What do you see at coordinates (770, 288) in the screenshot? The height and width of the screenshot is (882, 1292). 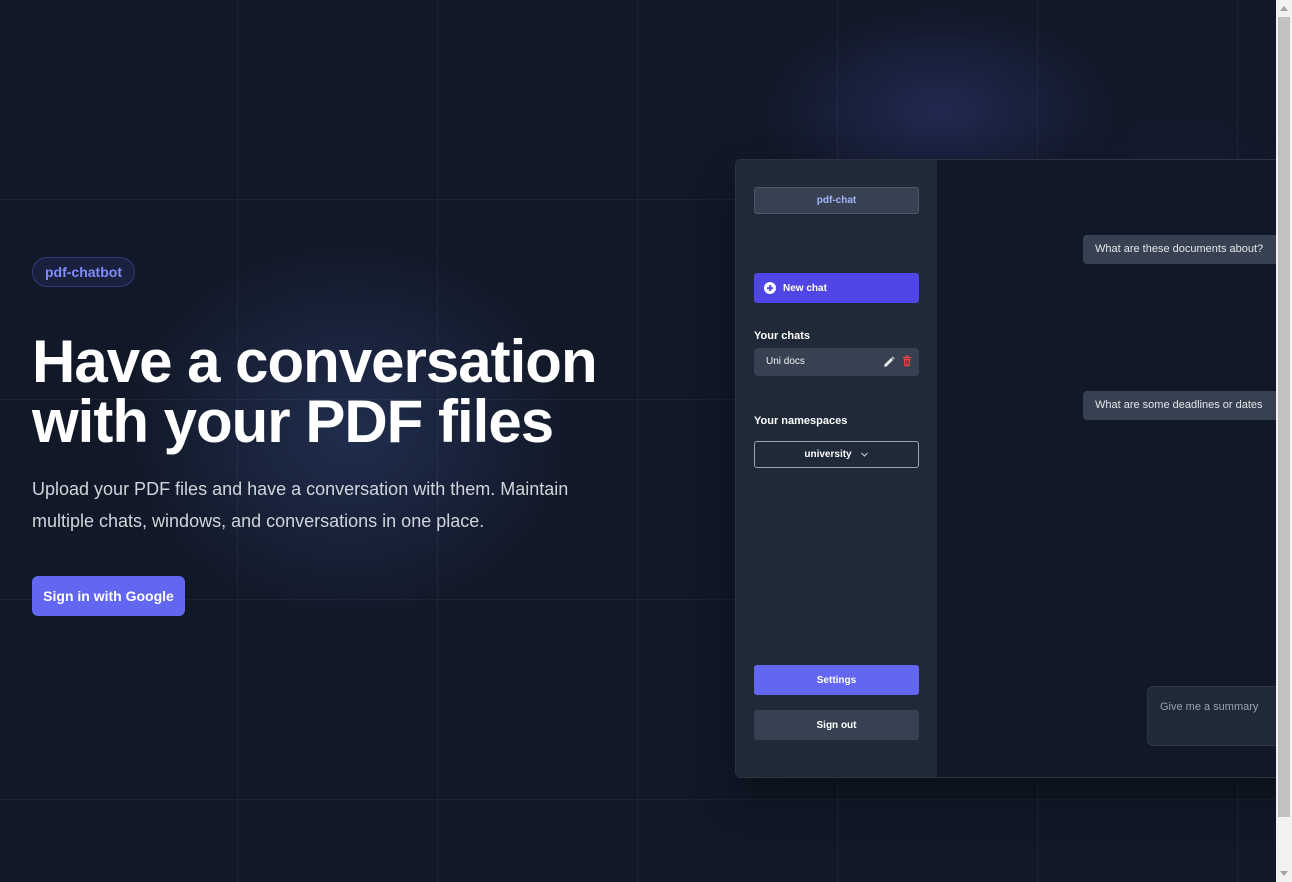 I see `plus-circle-icon` at bounding box center [770, 288].